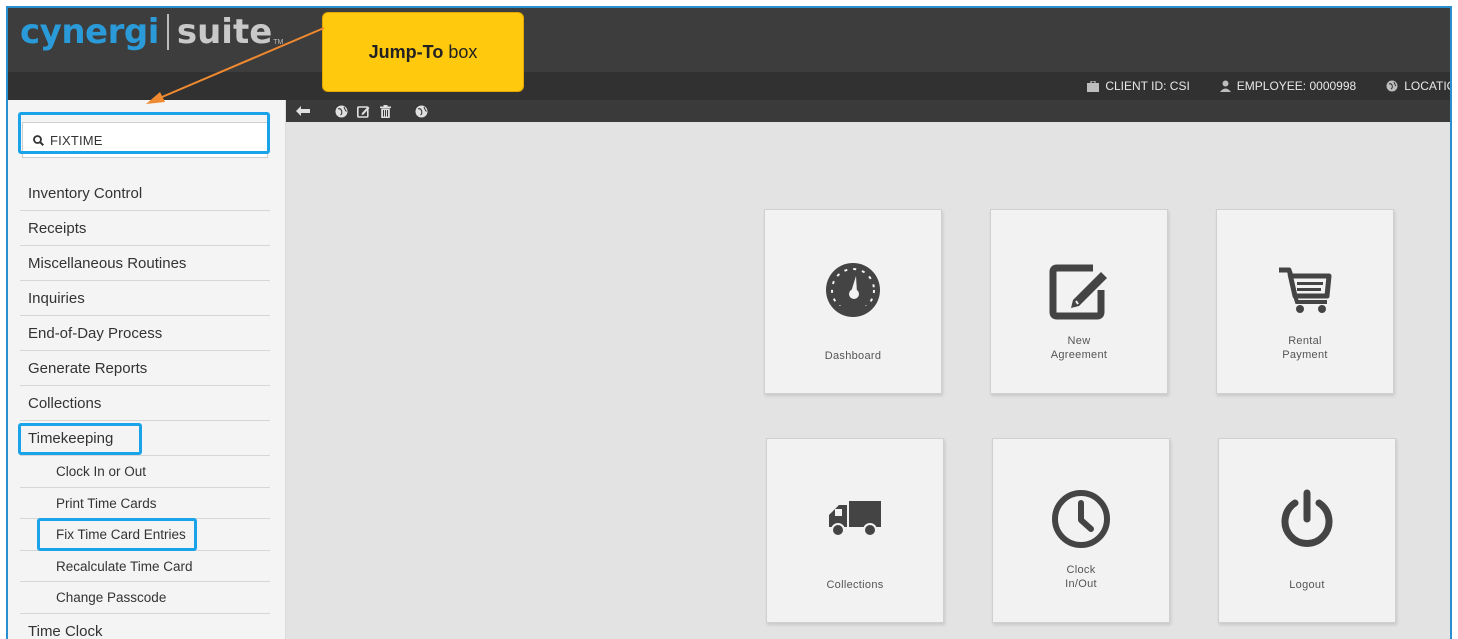  I want to click on briefcase-icon, so click(1093, 86).